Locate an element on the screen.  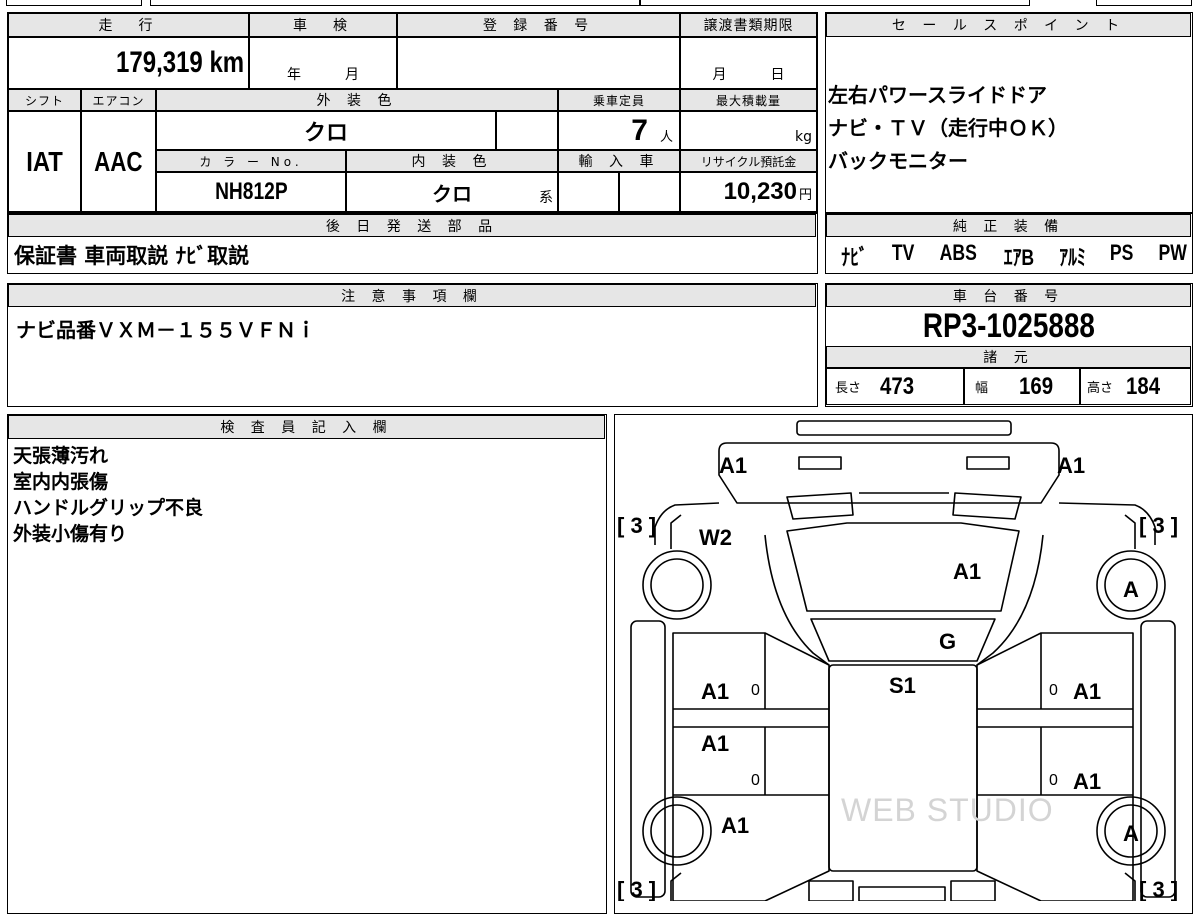
color-no-value: NH812P is located at coordinates (251, 191).